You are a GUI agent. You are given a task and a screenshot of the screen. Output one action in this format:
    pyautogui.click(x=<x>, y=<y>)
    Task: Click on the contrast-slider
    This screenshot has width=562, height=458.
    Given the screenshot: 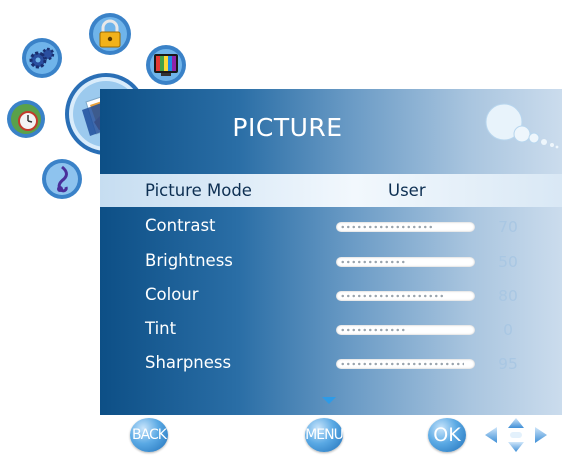 What is the action you would take?
    pyautogui.click(x=405, y=227)
    